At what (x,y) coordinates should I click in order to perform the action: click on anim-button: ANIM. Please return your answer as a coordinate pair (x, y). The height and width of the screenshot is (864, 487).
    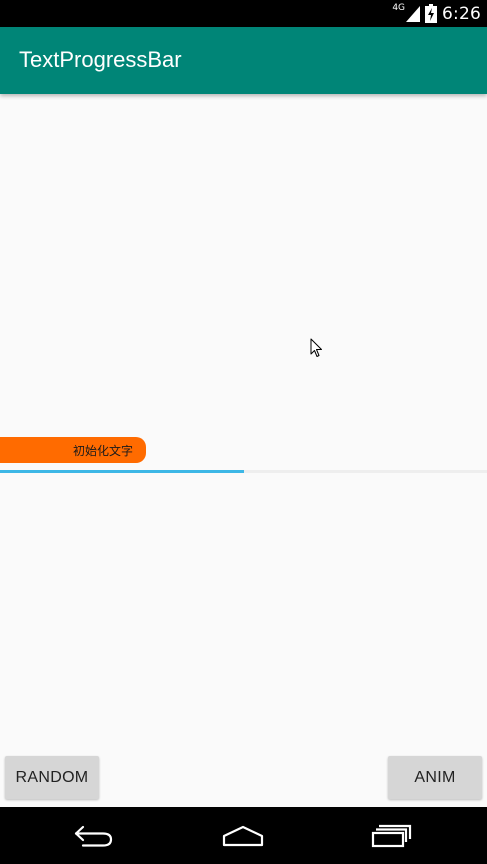
    Looking at the image, I should click on (435, 777).